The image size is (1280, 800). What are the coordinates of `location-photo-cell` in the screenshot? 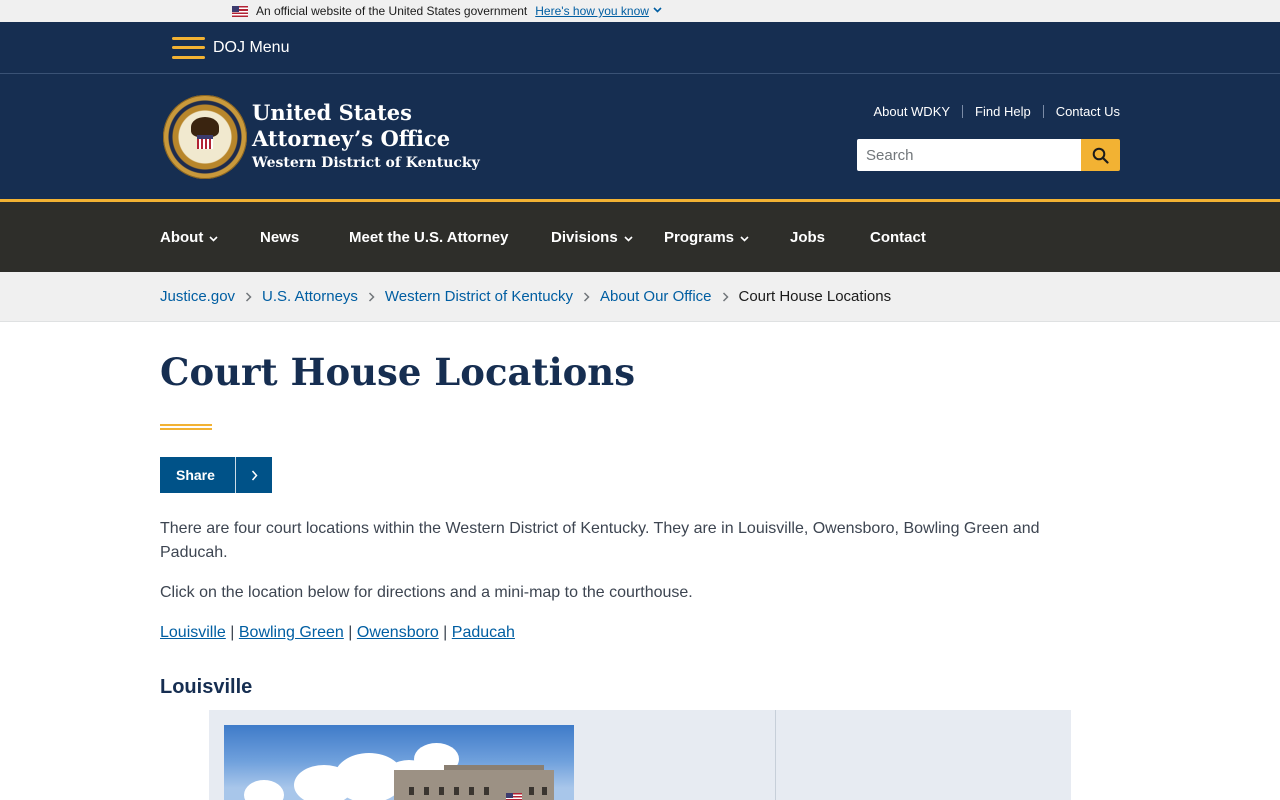 It's located at (492, 755).